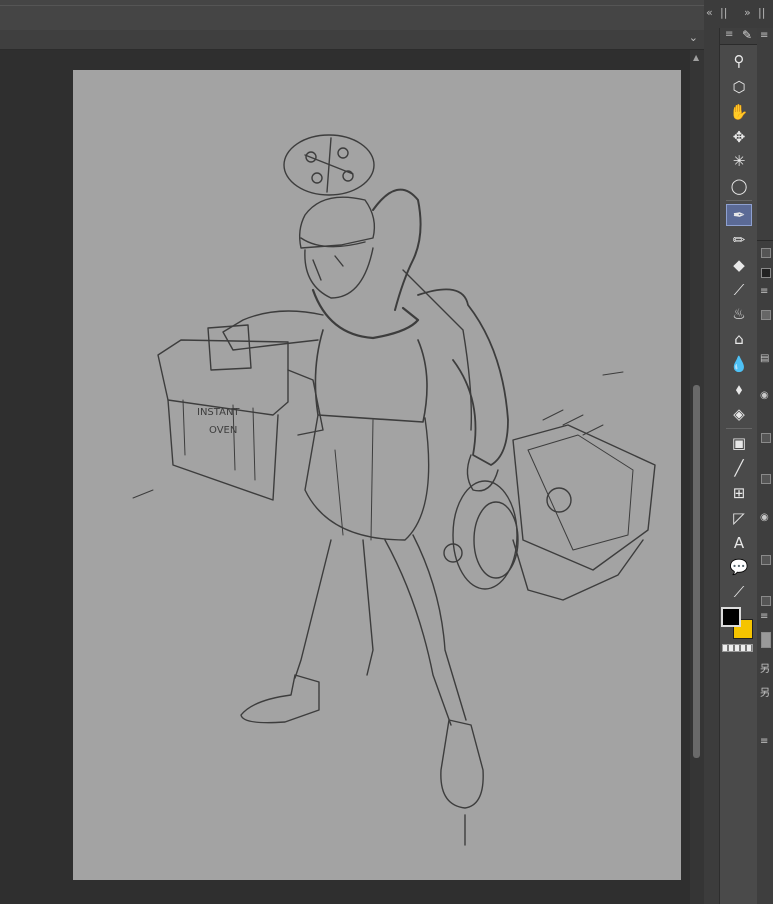  What do you see at coordinates (739, 87) in the screenshot?
I see `operation-icon: ⬡` at bounding box center [739, 87].